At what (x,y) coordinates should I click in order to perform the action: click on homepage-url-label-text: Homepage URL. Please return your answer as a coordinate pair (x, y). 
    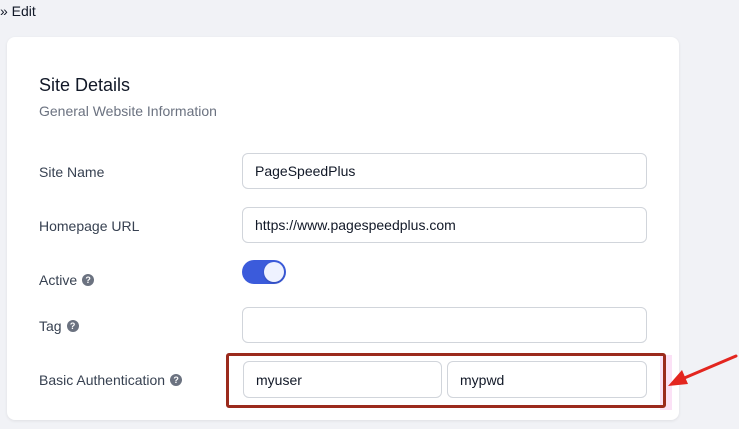
    Looking at the image, I should click on (89, 226).